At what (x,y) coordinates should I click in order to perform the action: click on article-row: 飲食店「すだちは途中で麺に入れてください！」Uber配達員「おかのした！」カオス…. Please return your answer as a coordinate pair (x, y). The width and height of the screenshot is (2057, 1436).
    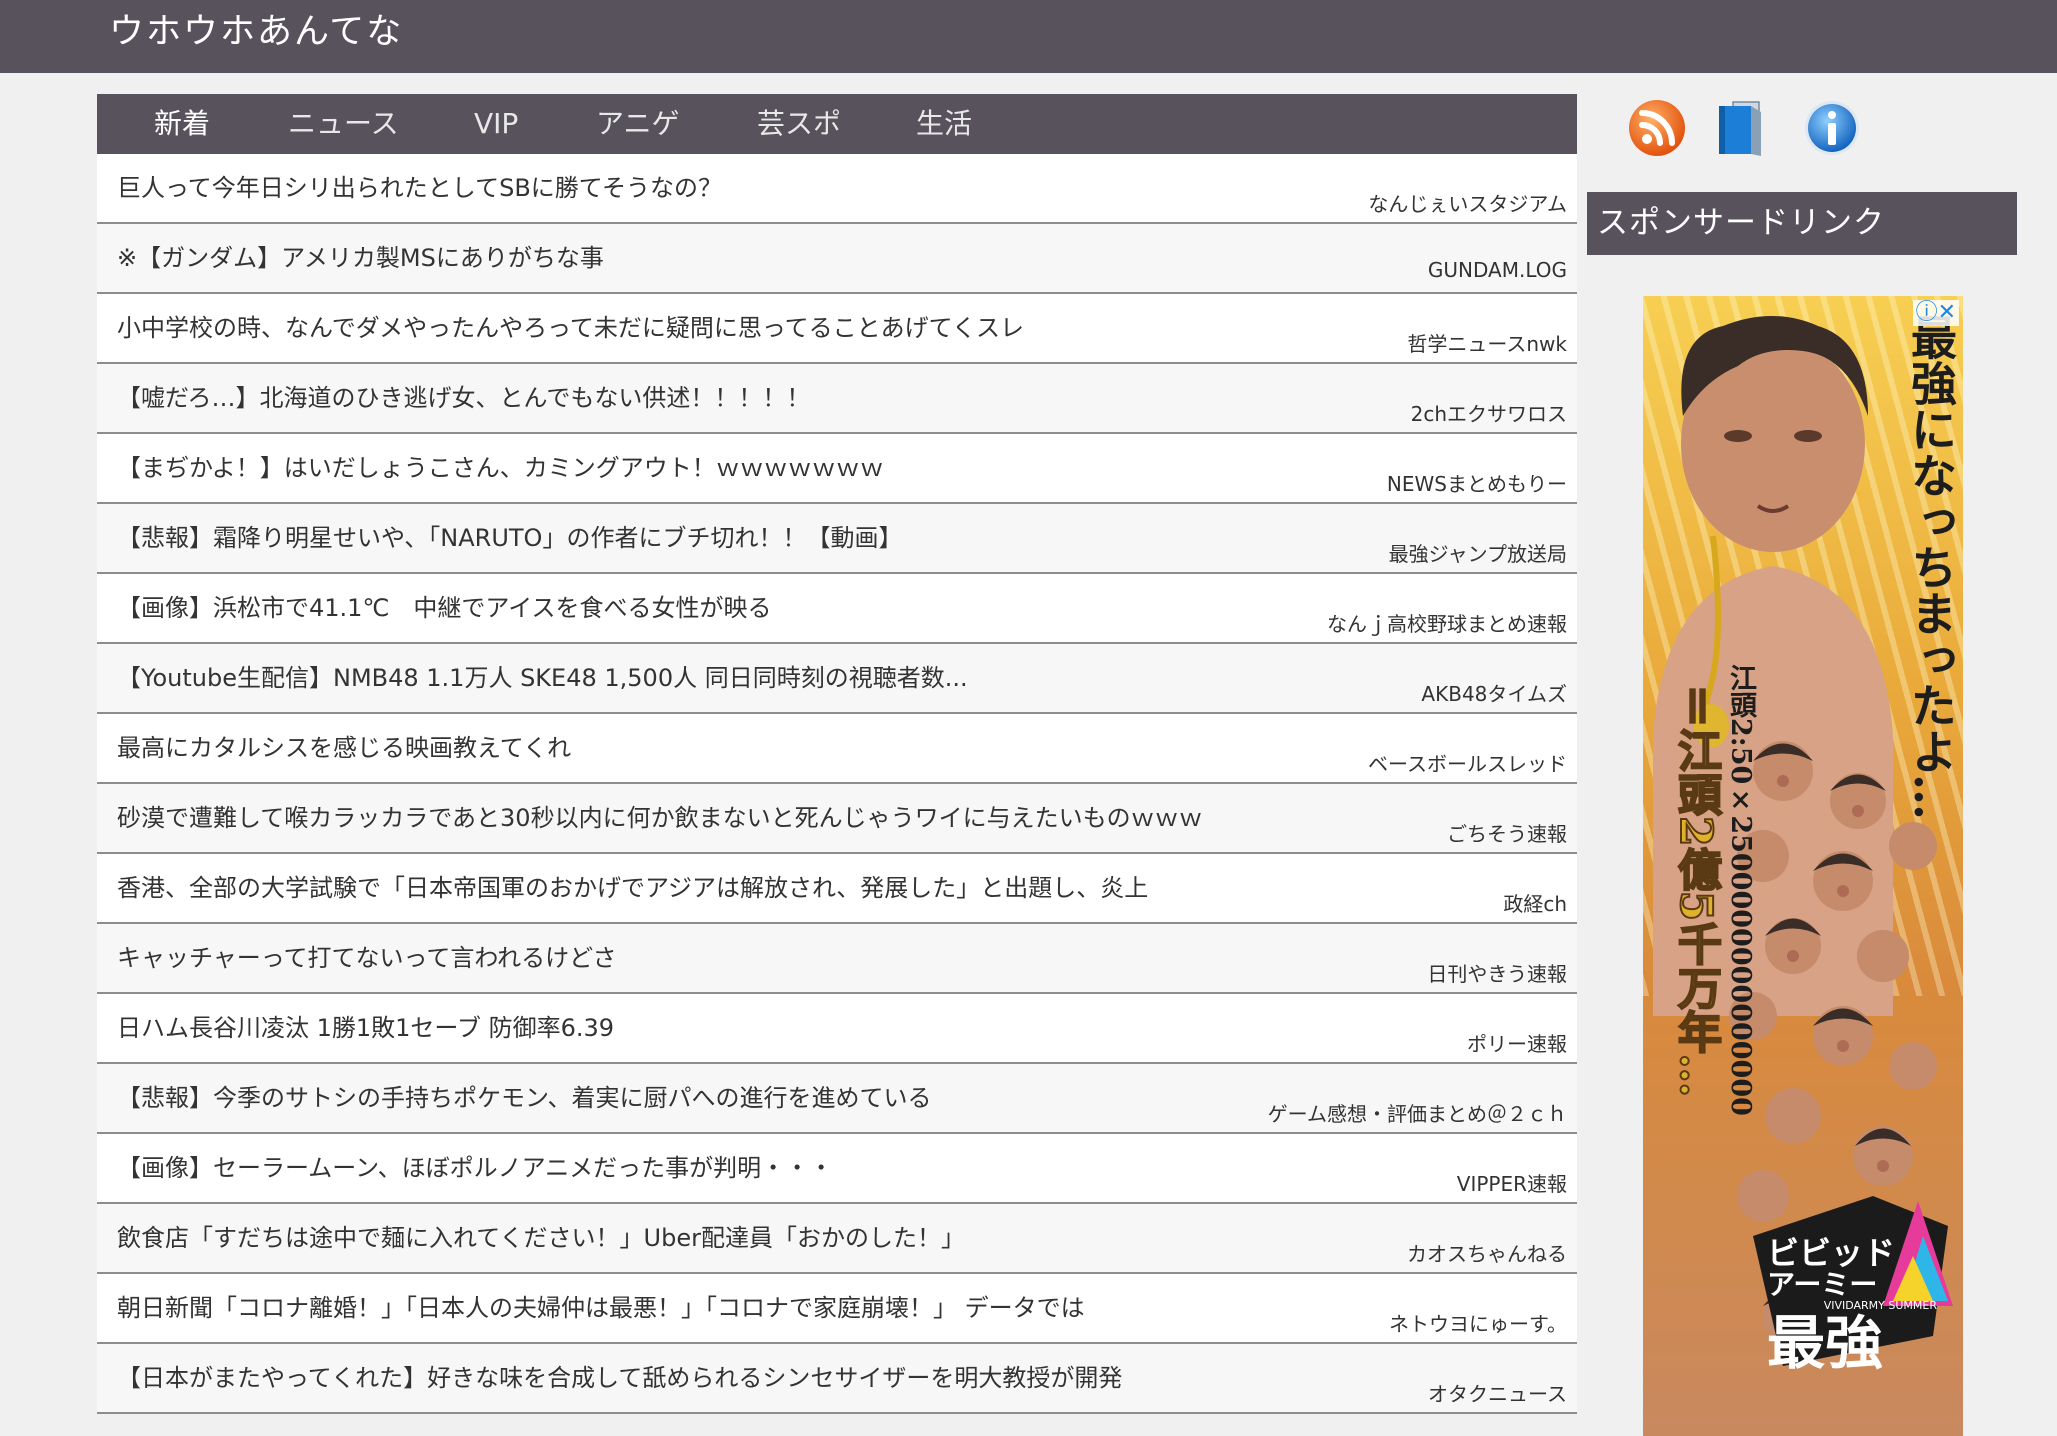
    Looking at the image, I should click on (837, 1239).